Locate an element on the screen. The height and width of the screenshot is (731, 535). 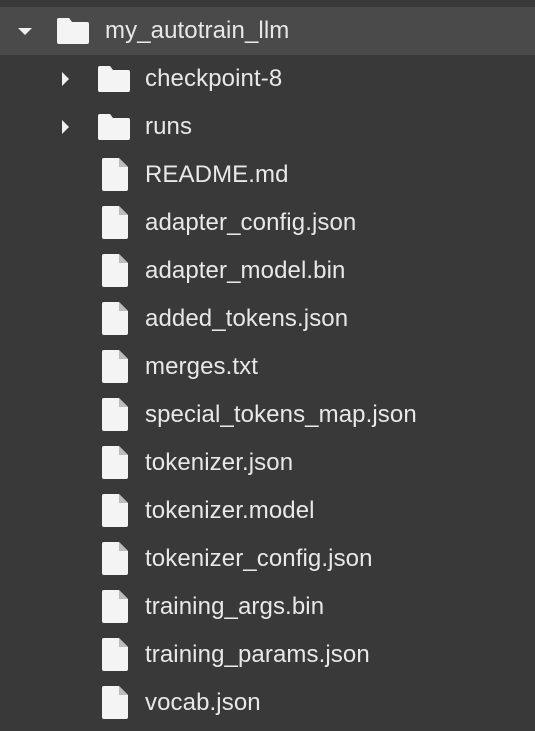
file-label: tokenizer_config.json is located at coordinates (259, 558).